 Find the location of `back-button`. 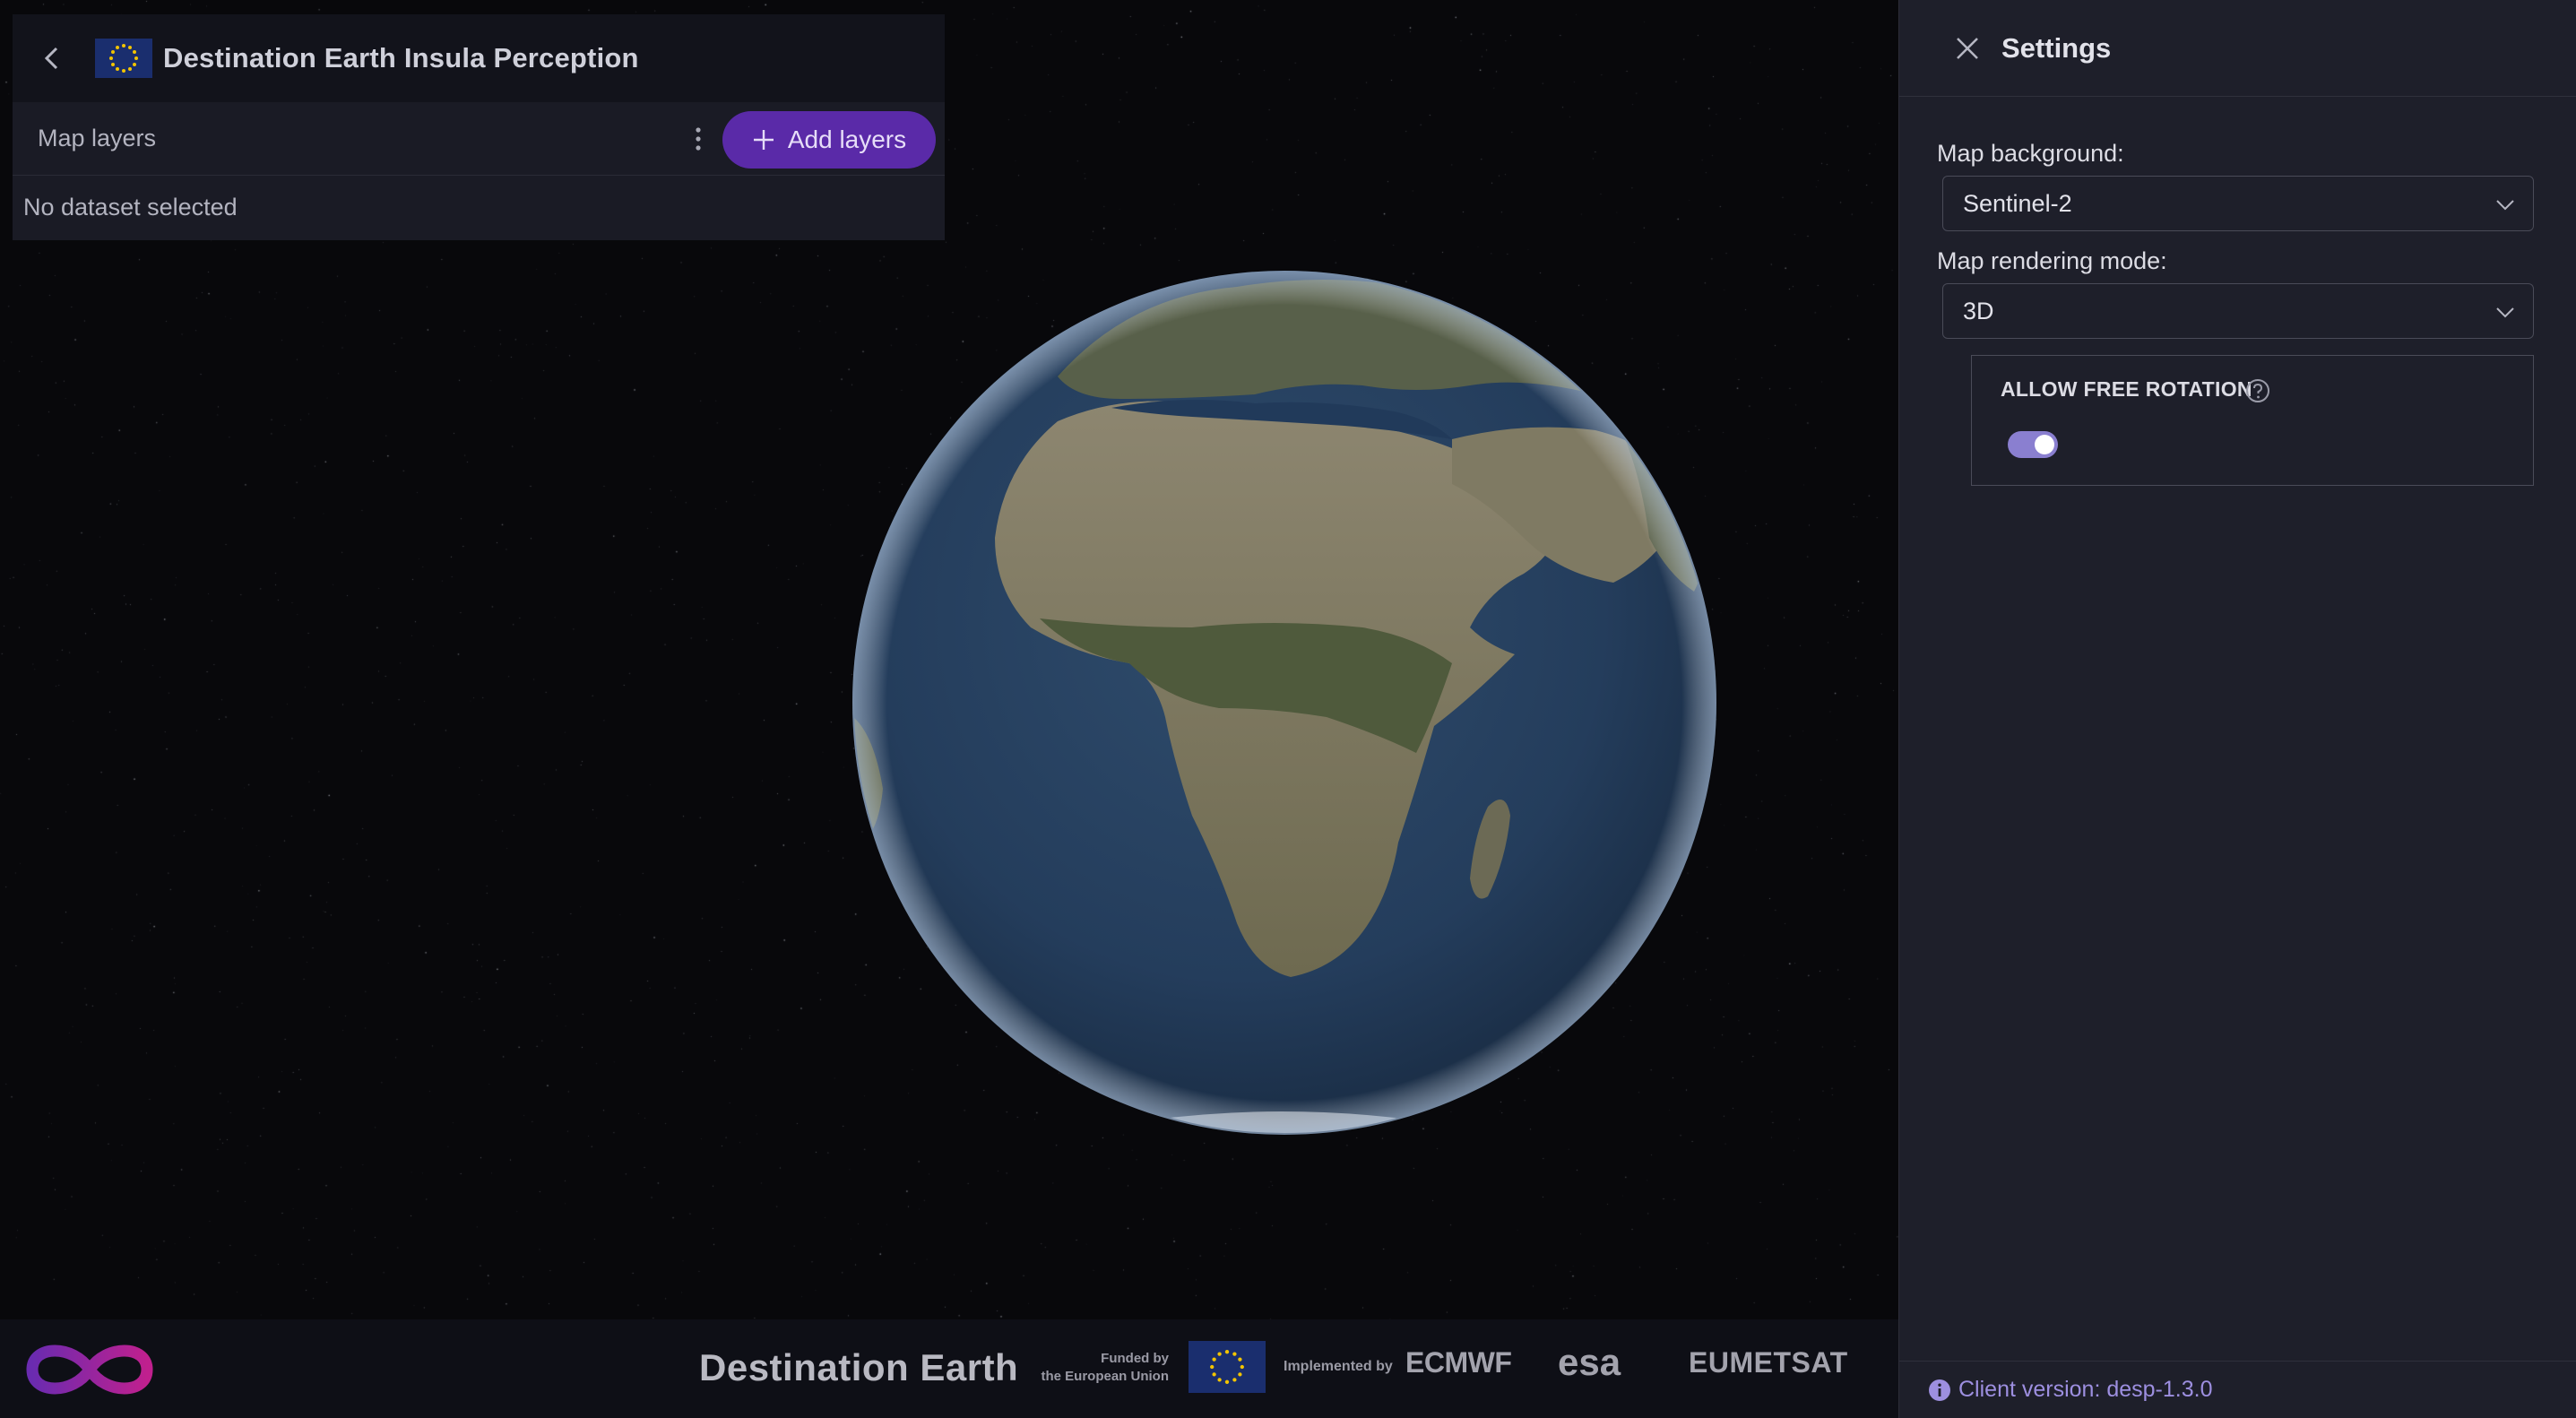

back-button is located at coordinates (52, 58).